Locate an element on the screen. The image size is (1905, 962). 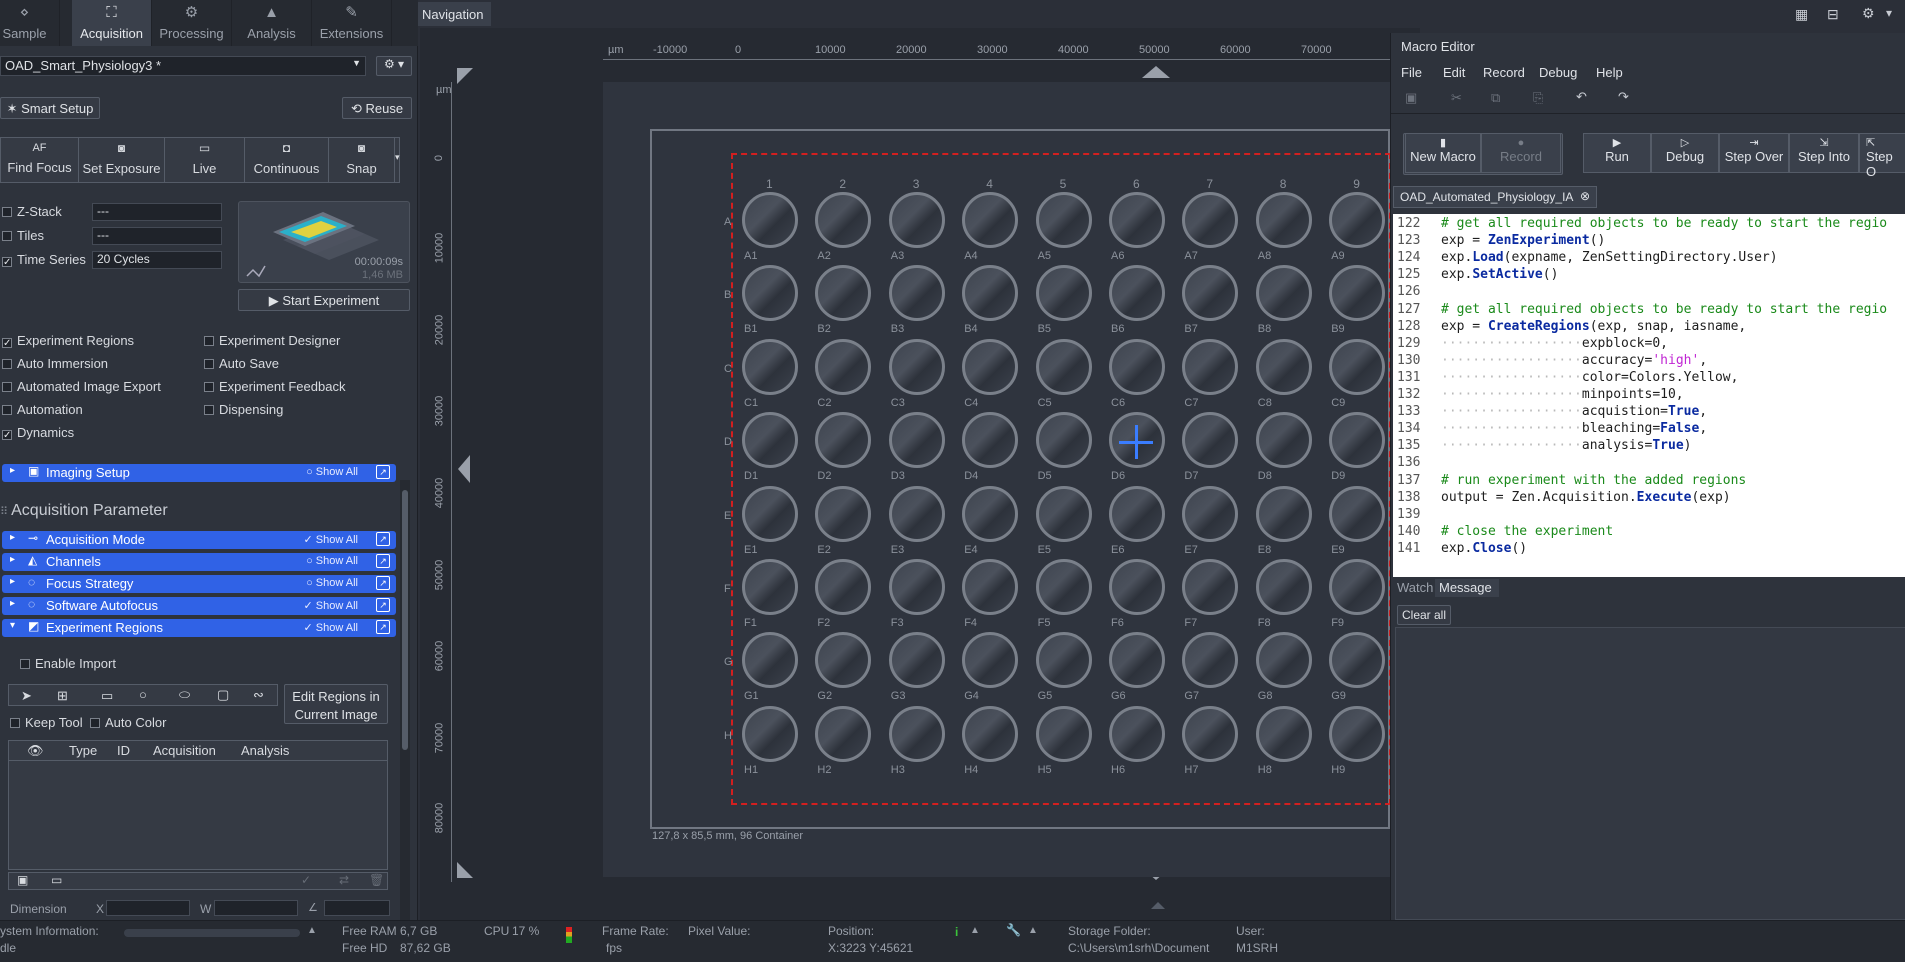
well-C6 is located at coordinates (1137, 366).